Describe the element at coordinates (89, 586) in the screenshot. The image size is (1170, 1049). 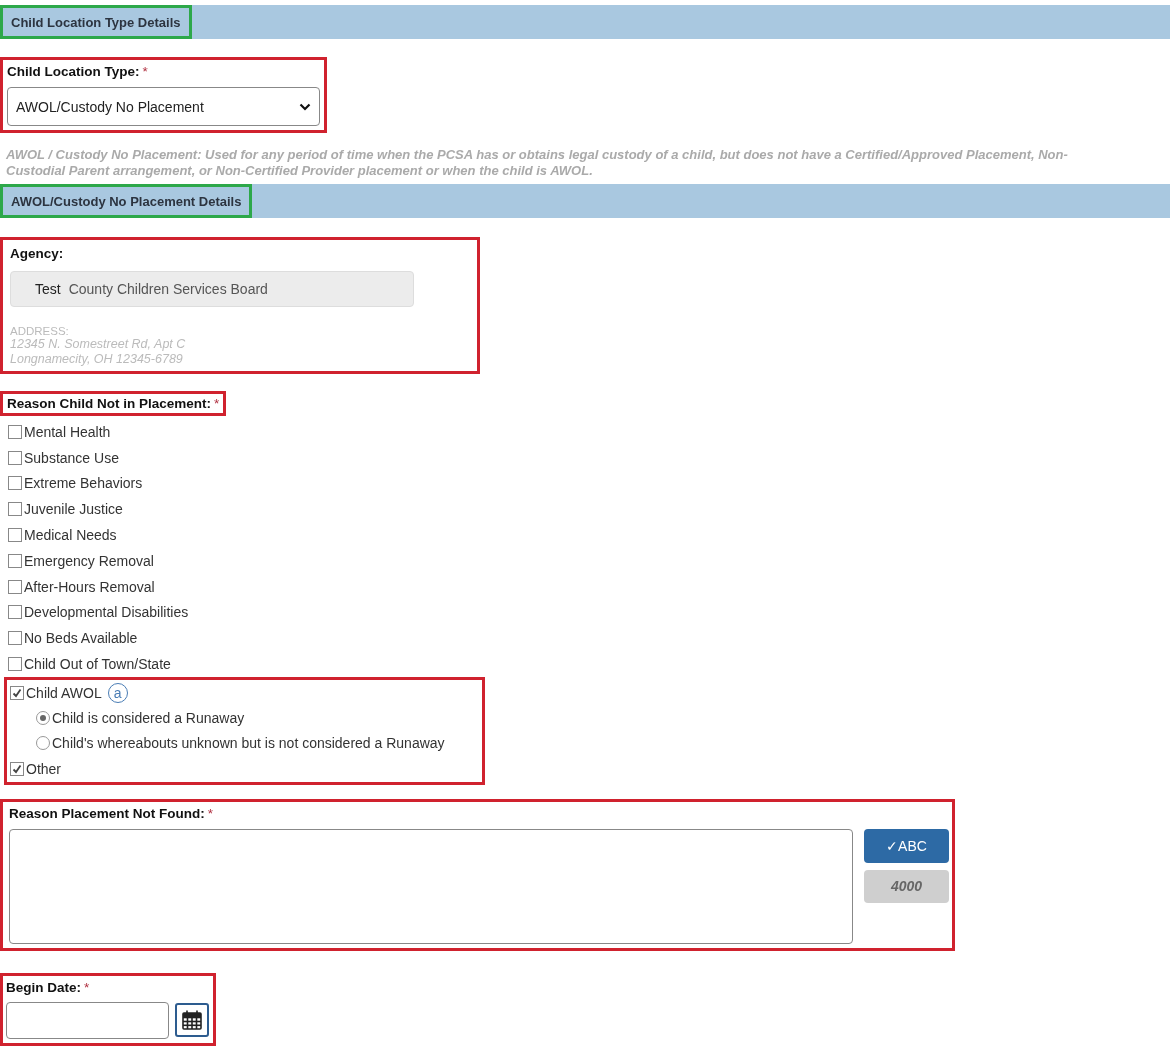
I see `checkbox-label: After-Hours Removal` at that location.